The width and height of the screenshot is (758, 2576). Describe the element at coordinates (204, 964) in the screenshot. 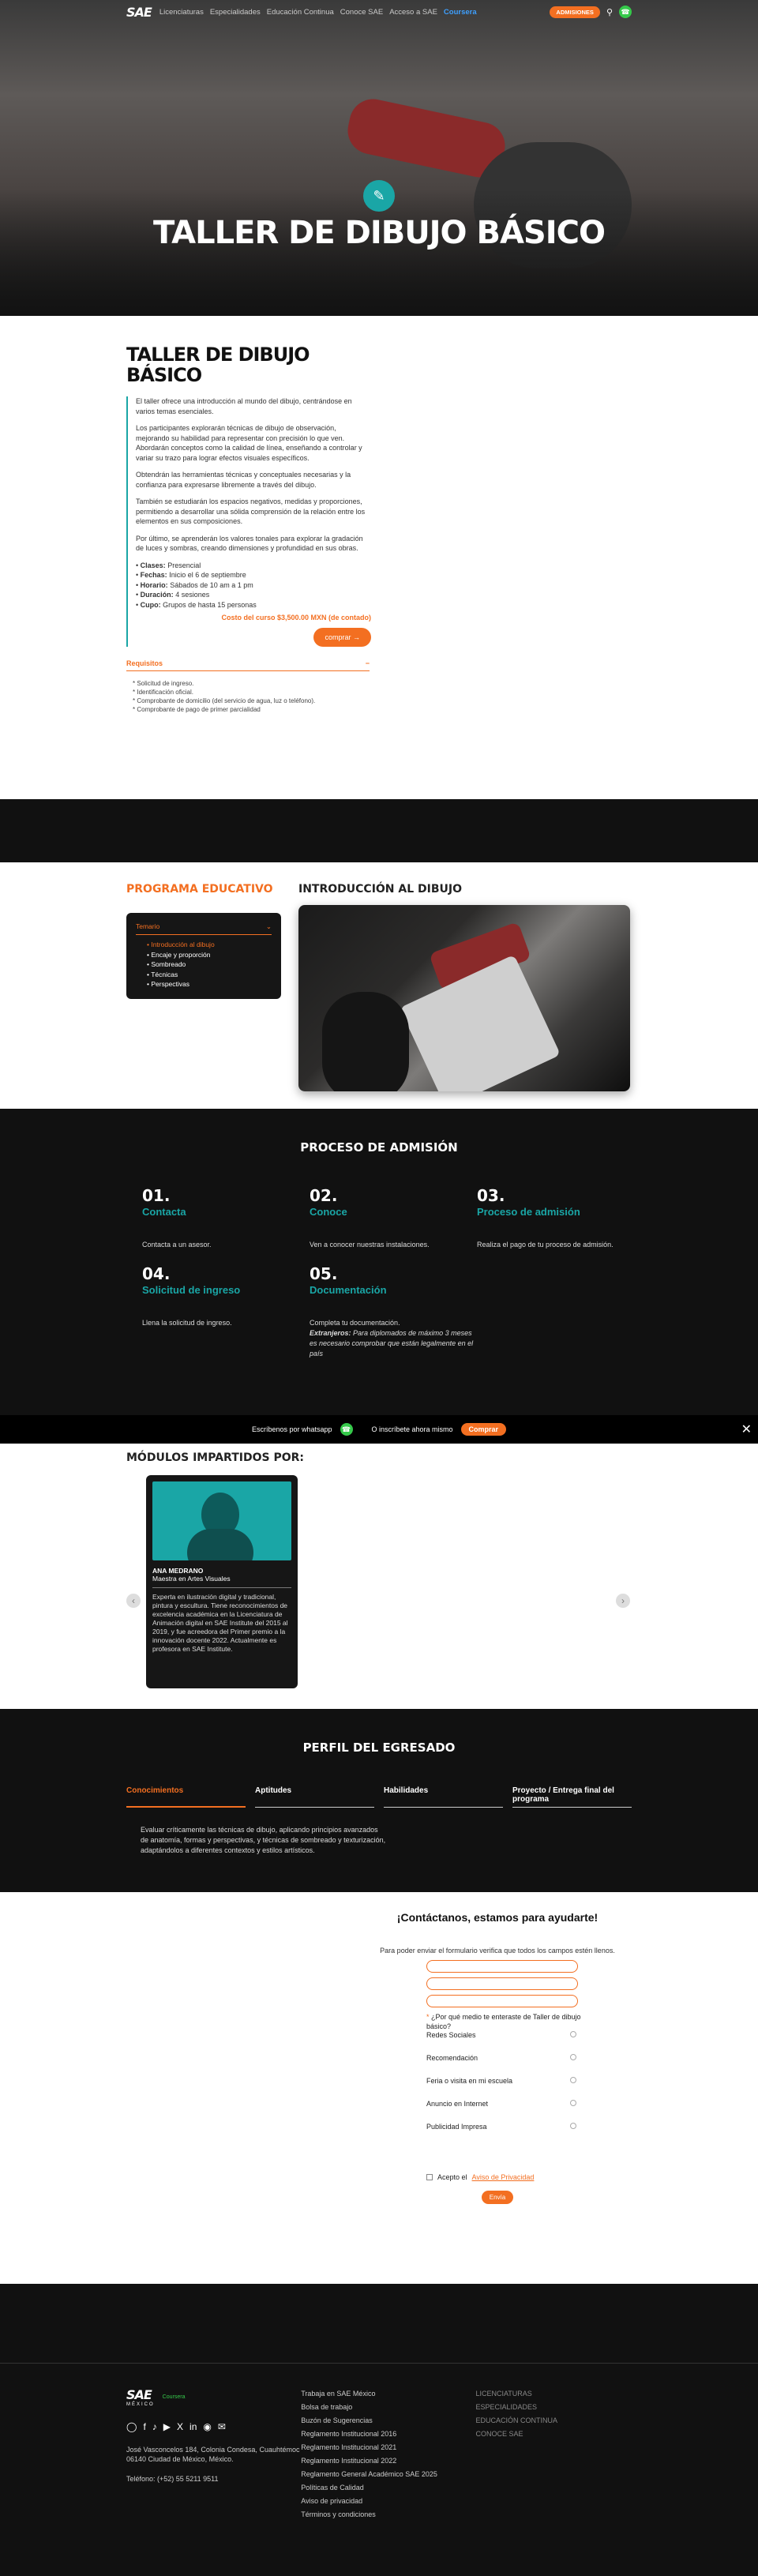

I see `temario-item: Sombreado` at that location.